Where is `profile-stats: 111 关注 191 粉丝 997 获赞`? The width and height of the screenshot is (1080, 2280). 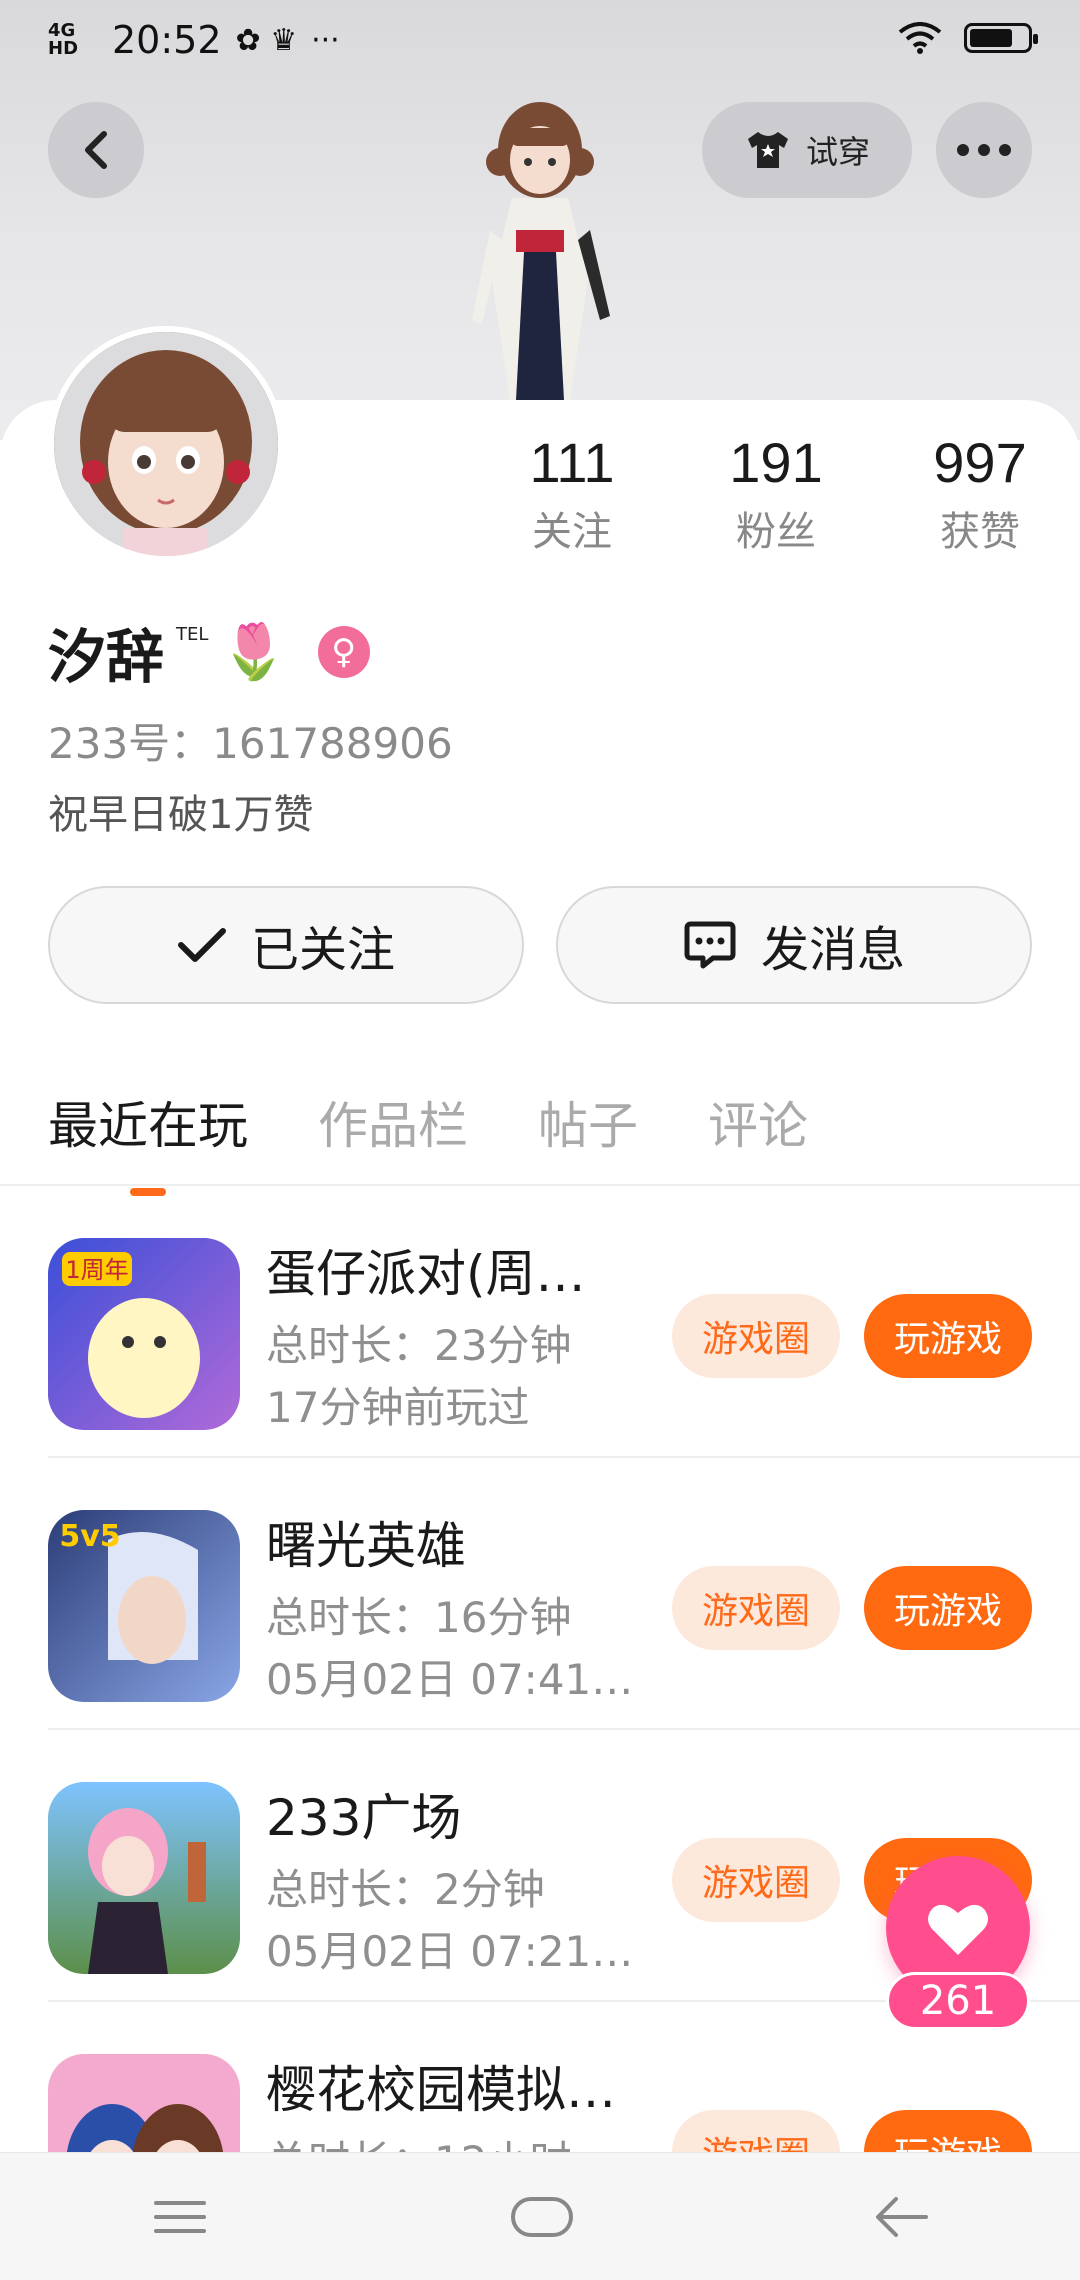 profile-stats: 111 关注 191 粉丝 997 获赞 is located at coordinates (775, 493).